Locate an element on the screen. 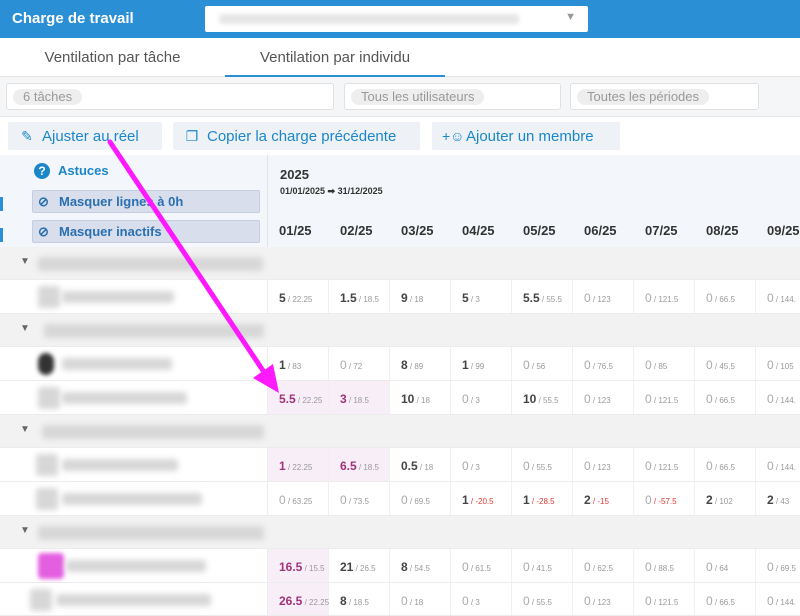 The width and height of the screenshot is (800, 616). month-cell: 26.5 / 22.25 is located at coordinates (298, 599).